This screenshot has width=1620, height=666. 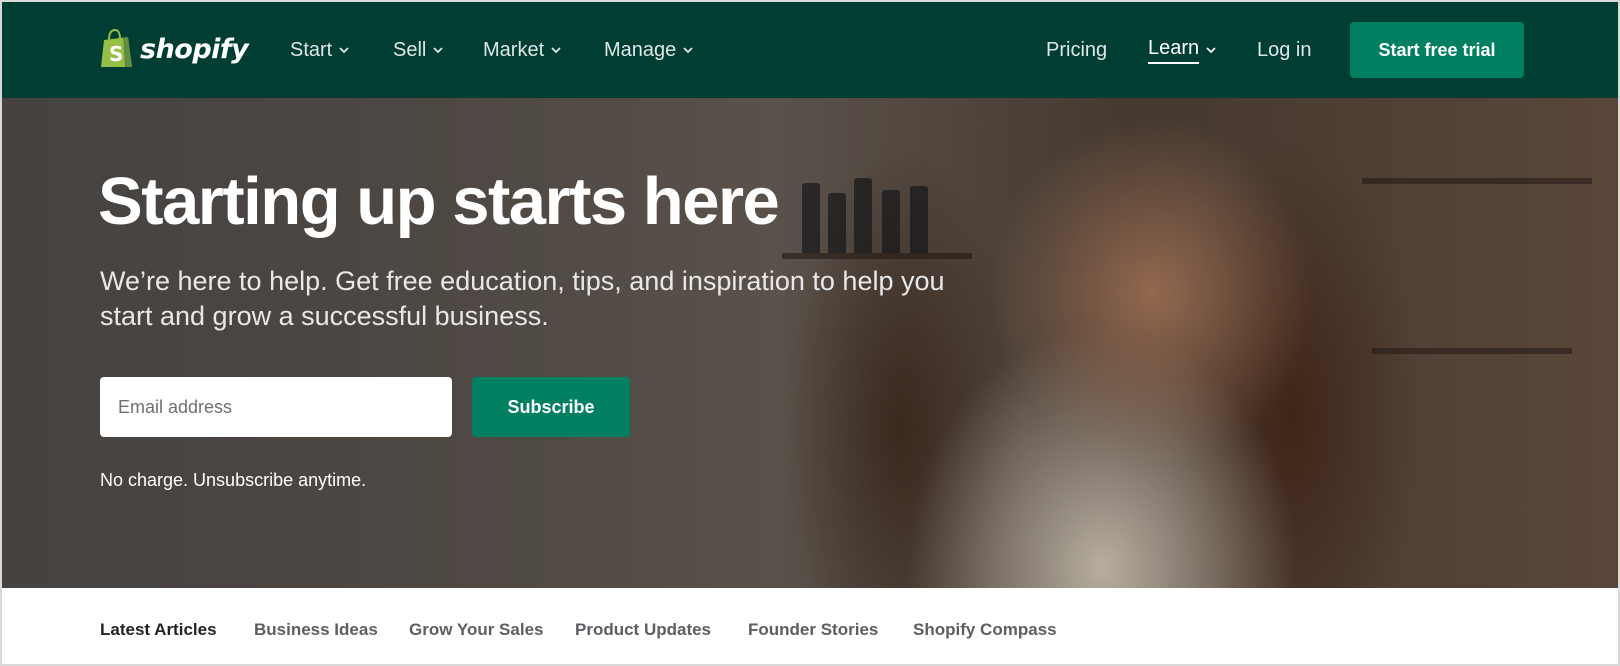 I want to click on nav-start: Start, so click(x=320, y=50).